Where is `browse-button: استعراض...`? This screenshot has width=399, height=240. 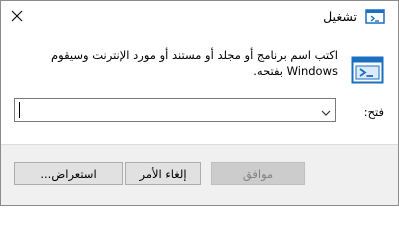
browse-button: استعراض... is located at coordinates (68, 173).